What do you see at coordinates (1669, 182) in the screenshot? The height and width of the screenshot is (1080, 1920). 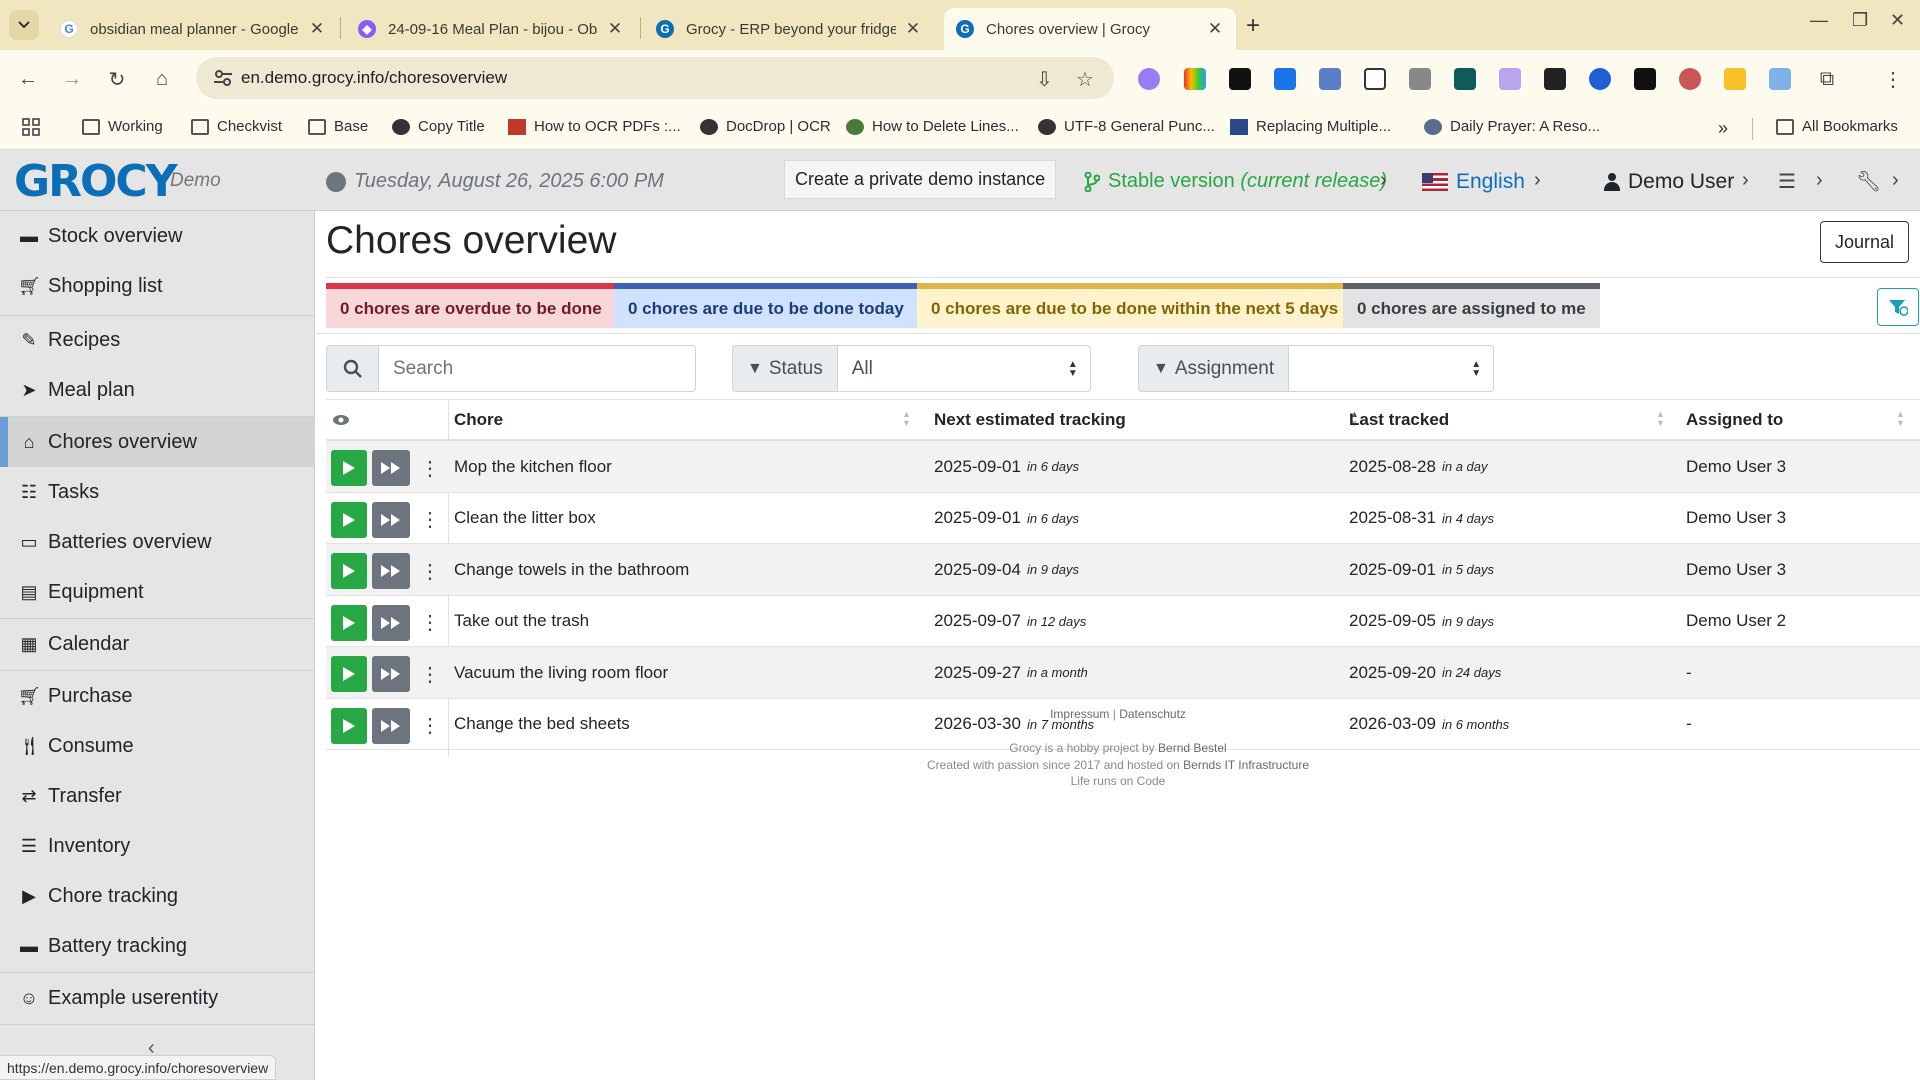 I see `user-menu: Demo User` at bounding box center [1669, 182].